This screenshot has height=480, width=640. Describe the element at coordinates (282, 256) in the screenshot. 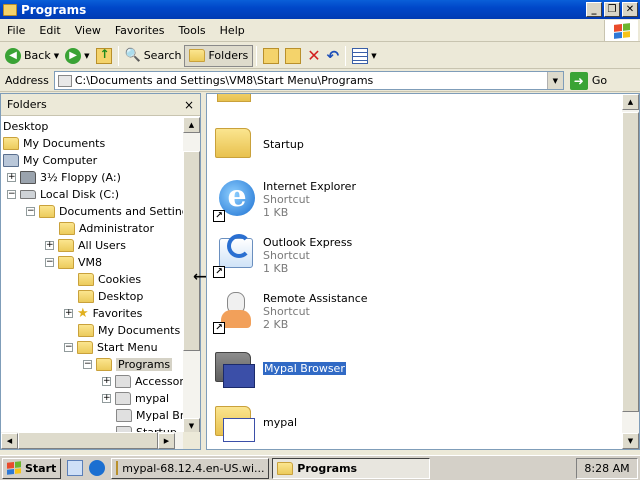

I see `file-item: ↗ Outlook Express Shortcut 1 KB` at that location.